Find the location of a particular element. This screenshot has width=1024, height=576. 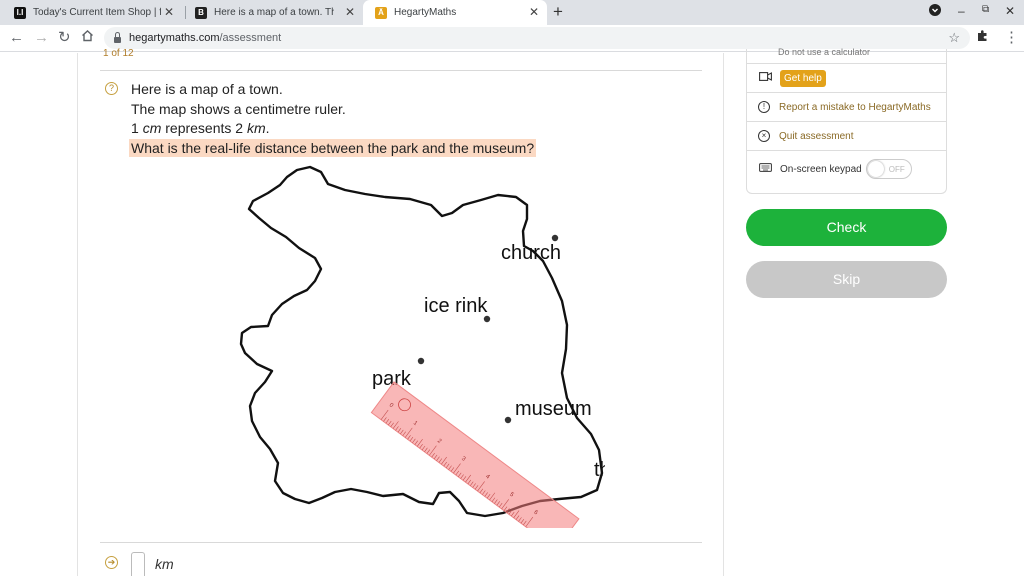

answer-input is located at coordinates (138, 564).